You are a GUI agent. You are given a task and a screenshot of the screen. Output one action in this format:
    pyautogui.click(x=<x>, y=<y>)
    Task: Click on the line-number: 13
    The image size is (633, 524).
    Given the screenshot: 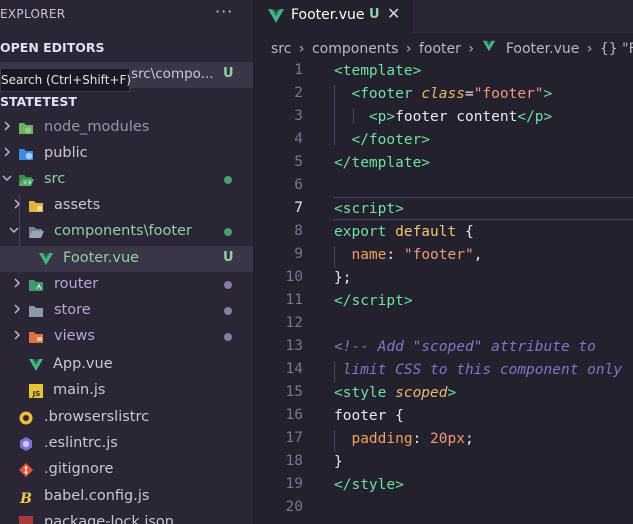 What is the action you would take?
    pyautogui.click(x=294, y=346)
    